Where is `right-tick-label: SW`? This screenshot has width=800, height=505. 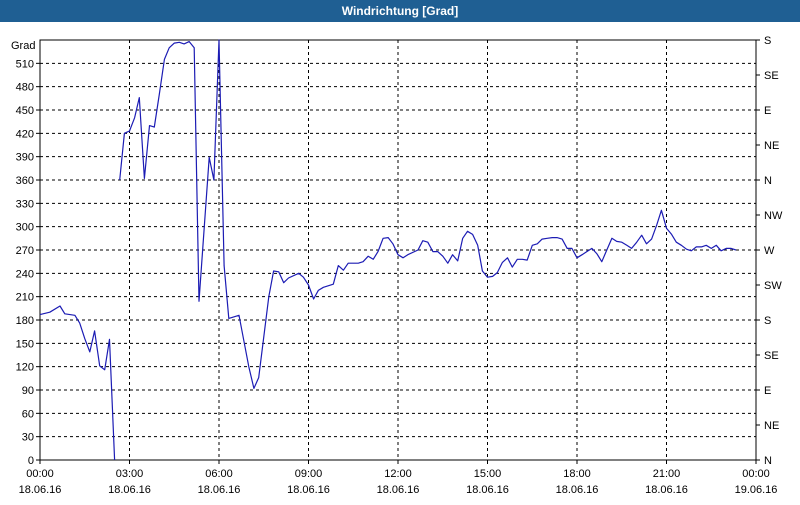
right-tick-label: SW is located at coordinates (773, 286).